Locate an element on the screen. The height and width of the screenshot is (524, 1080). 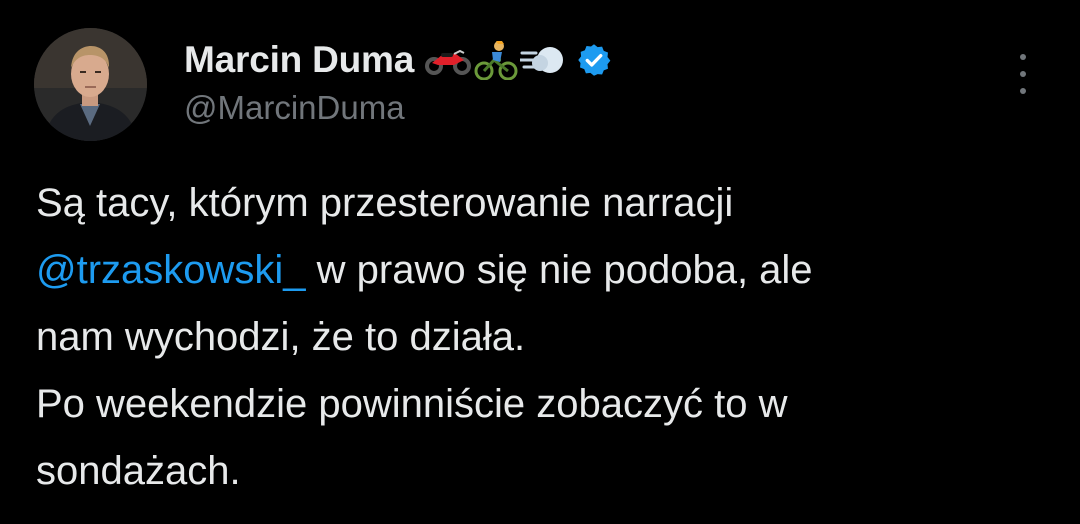
tweet-line-3: nam wychodzi, że to działa. is located at coordinates (281, 337).